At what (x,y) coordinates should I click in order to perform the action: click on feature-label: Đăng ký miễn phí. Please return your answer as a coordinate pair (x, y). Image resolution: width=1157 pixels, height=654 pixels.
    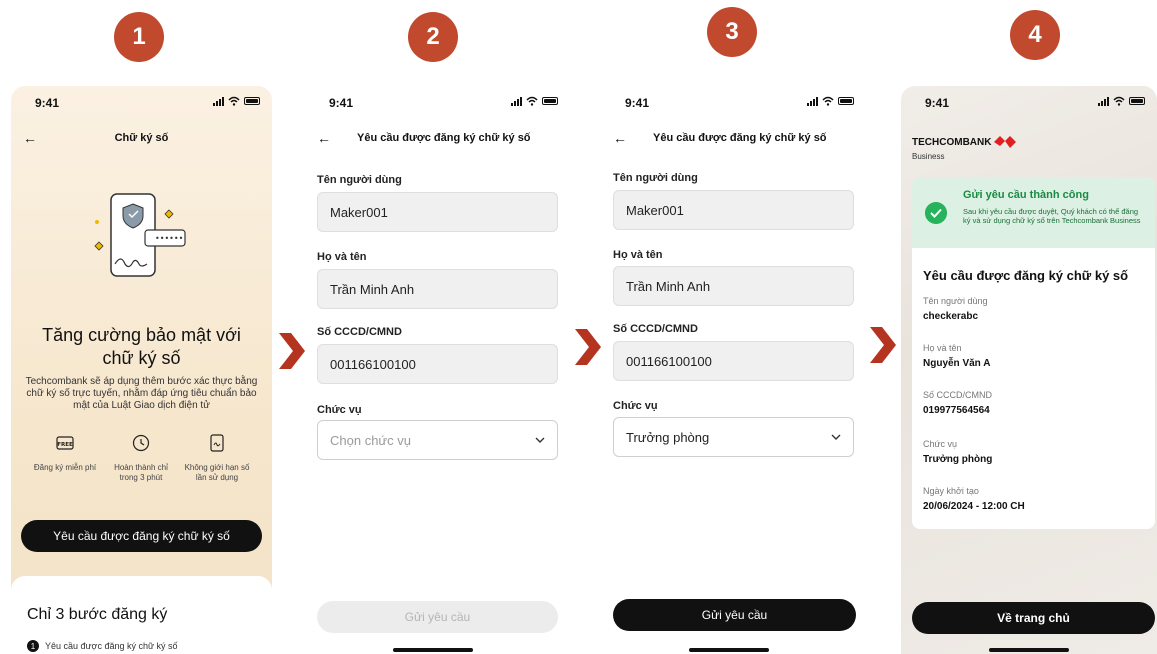
    Looking at the image, I should click on (65, 467).